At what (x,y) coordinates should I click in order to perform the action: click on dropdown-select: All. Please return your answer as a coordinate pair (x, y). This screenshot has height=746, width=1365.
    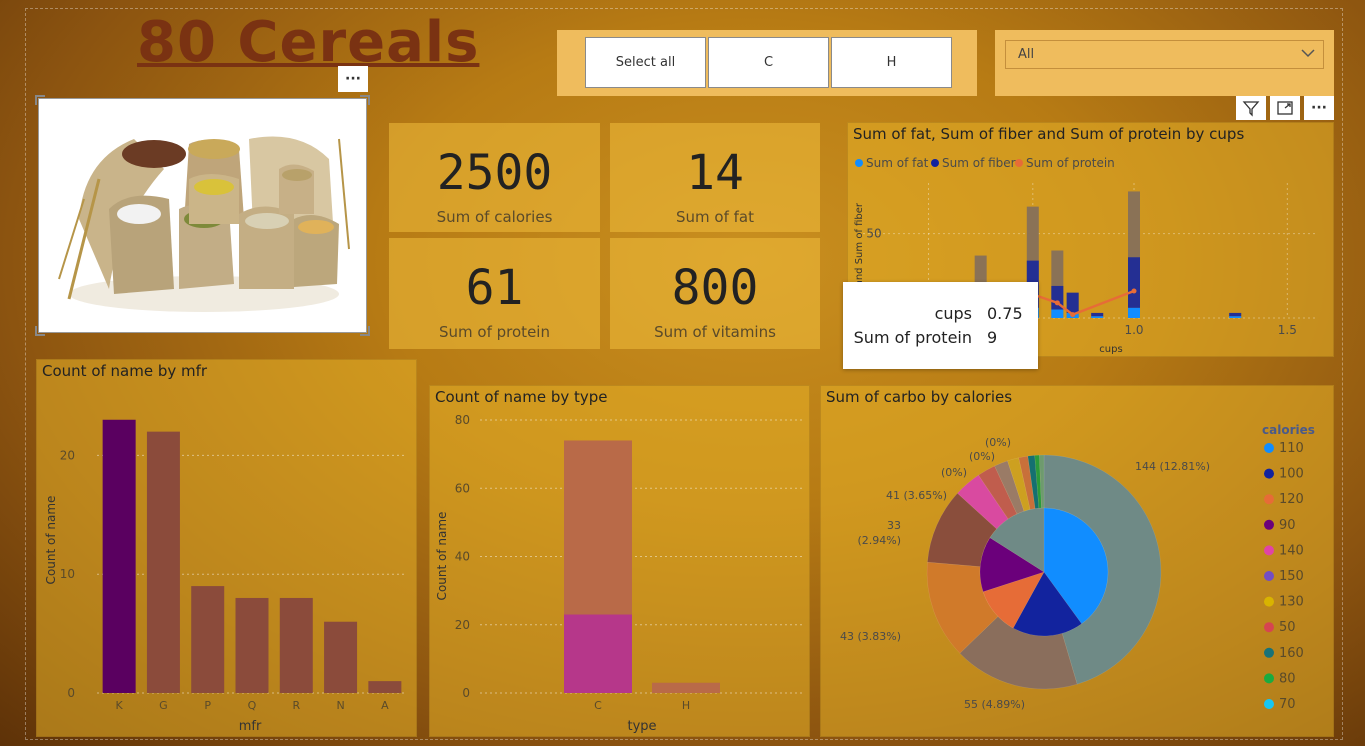
    Looking at the image, I should click on (1164, 54).